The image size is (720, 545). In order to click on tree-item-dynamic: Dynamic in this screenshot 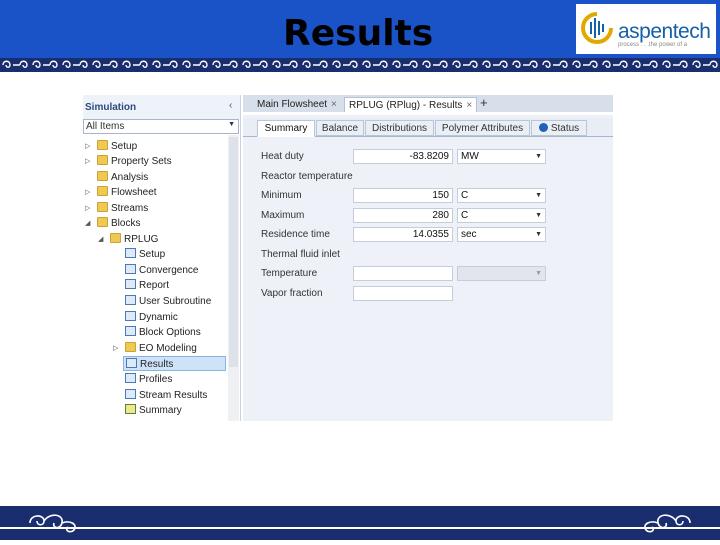, I will do `click(151, 317)`.